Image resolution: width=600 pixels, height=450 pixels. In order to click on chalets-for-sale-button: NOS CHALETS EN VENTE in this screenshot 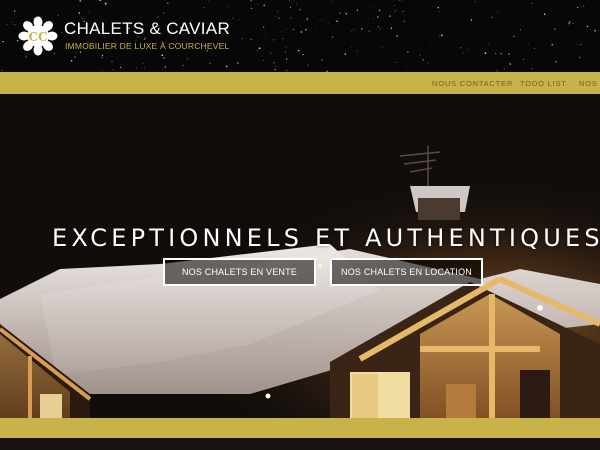, I will do `click(239, 272)`.